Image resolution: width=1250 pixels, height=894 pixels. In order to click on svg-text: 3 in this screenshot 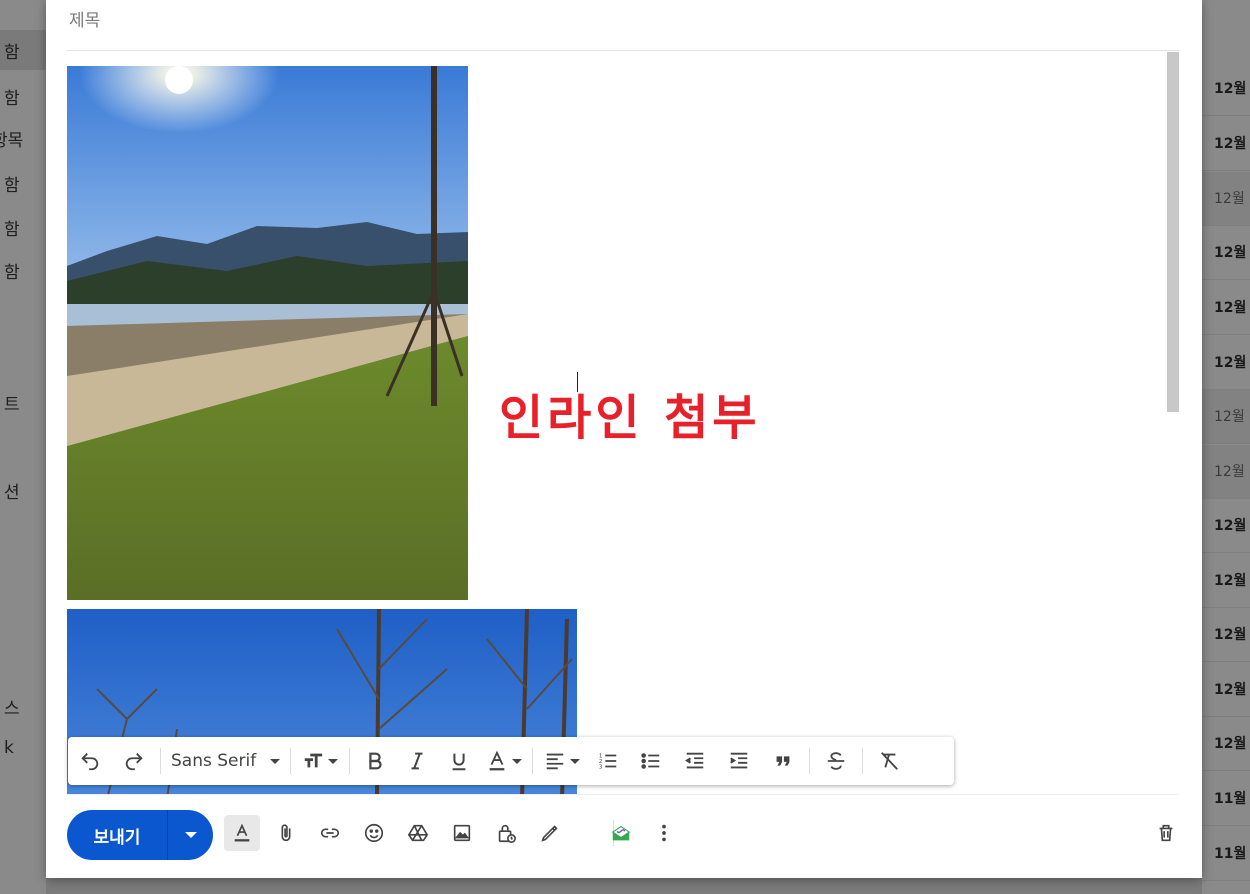, I will do `click(601, 767)`.